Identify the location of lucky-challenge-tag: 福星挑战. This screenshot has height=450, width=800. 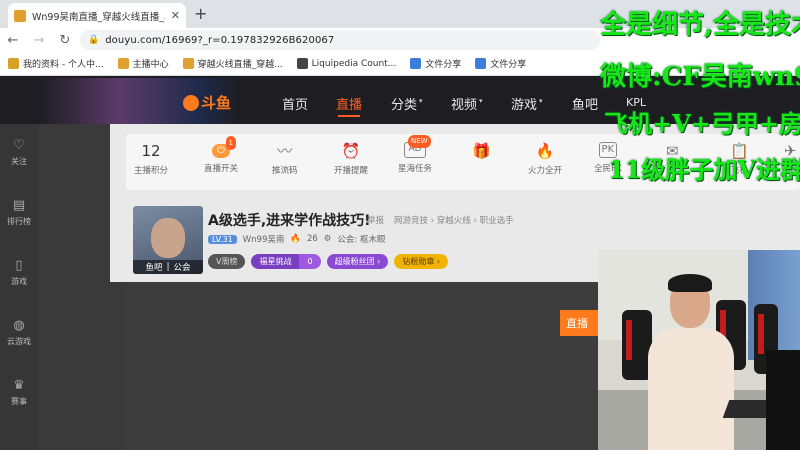
(275, 261).